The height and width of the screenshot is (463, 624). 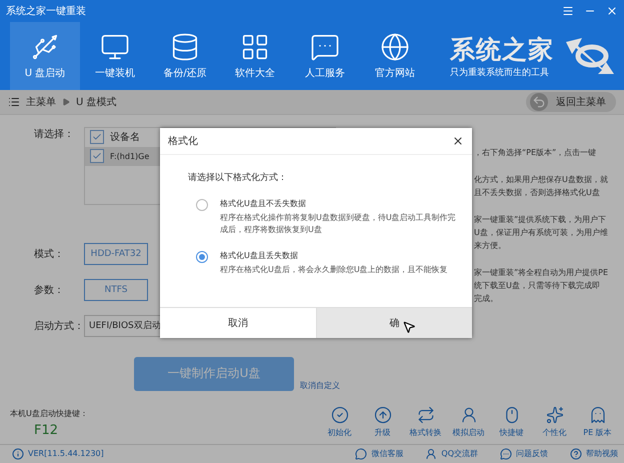 What do you see at coordinates (41, 101) in the screenshot?
I see `breadcrumb-link: 主菜单` at bounding box center [41, 101].